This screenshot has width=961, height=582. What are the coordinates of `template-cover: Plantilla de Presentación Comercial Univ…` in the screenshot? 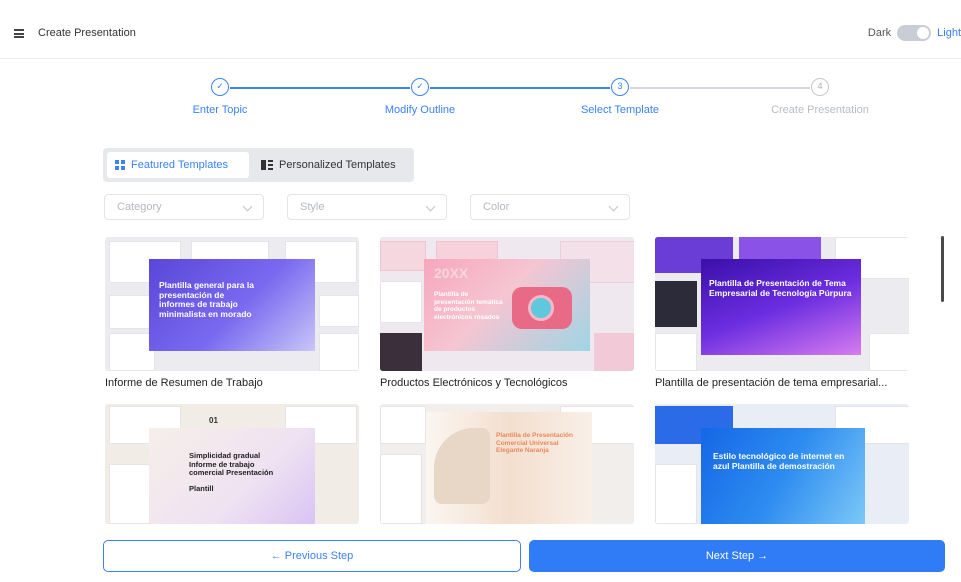 It's located at (509, 468).